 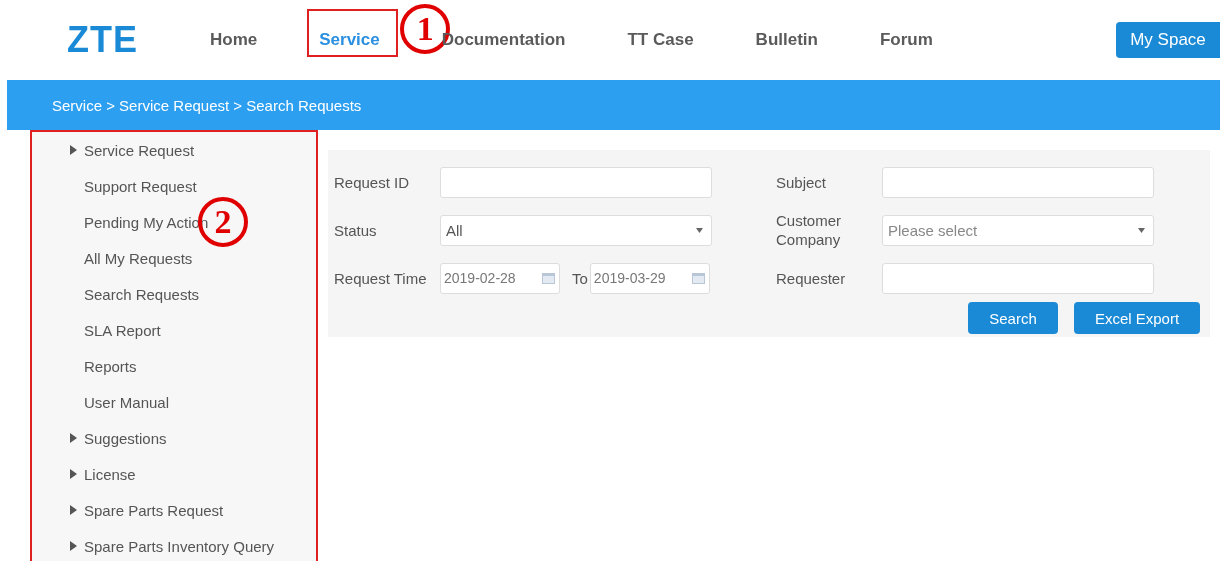 What do you see at coordinates (174, 438) in the screenshot?
I see `sidebar-item: Suggestions` at bounding box center [174, 438].